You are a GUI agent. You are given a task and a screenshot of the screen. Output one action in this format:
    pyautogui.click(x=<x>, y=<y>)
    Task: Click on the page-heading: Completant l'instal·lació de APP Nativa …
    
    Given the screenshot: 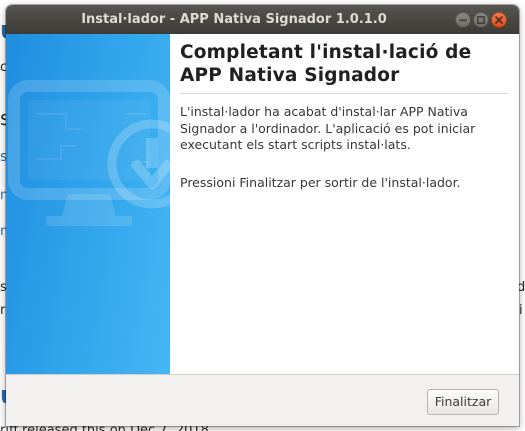 What is the action you would take?
    pyautogui.click(x=326, y=64)
    